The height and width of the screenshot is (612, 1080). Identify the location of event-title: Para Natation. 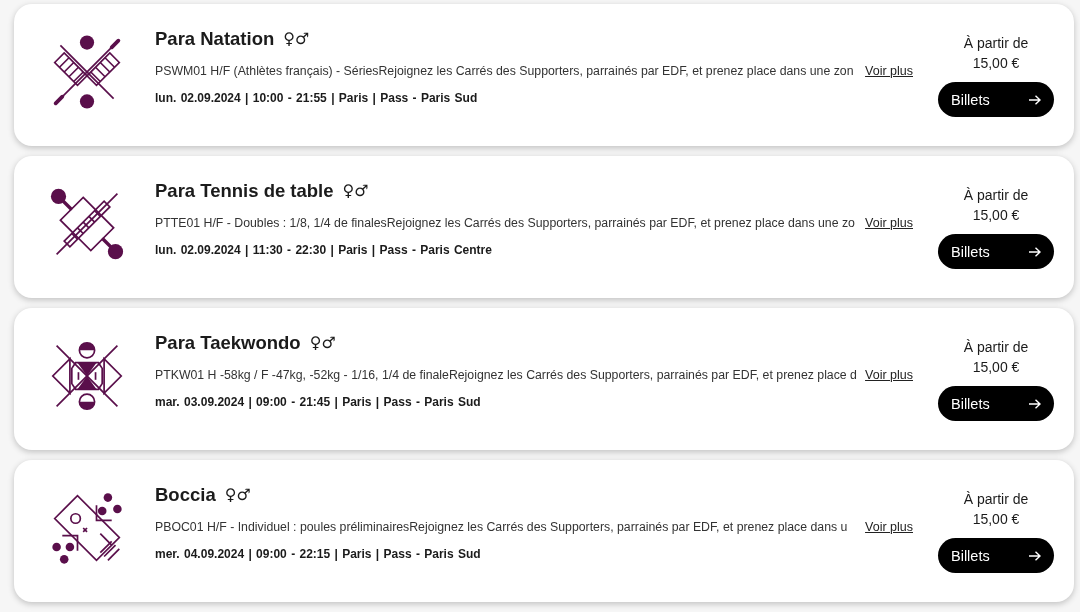
(215, 39).